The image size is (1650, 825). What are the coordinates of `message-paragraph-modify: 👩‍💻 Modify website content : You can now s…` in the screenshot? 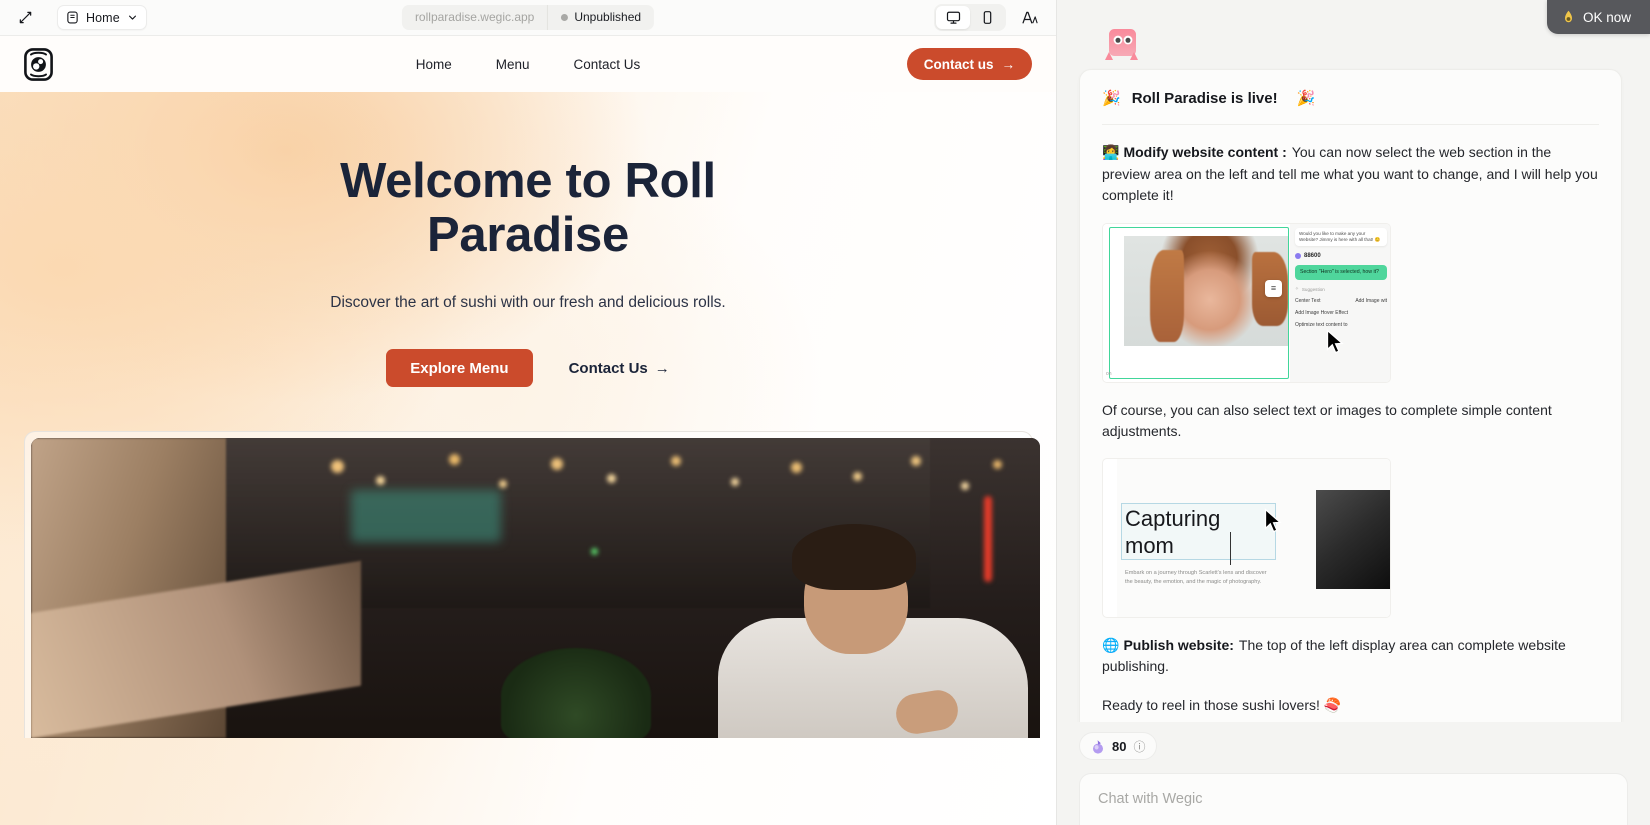 It's located at (1350, 174).